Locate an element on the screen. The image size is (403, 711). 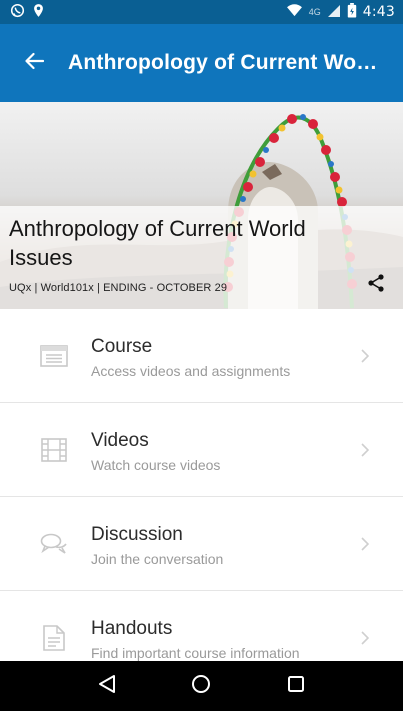
location-pin-icon is located at coordinates (38, 12).